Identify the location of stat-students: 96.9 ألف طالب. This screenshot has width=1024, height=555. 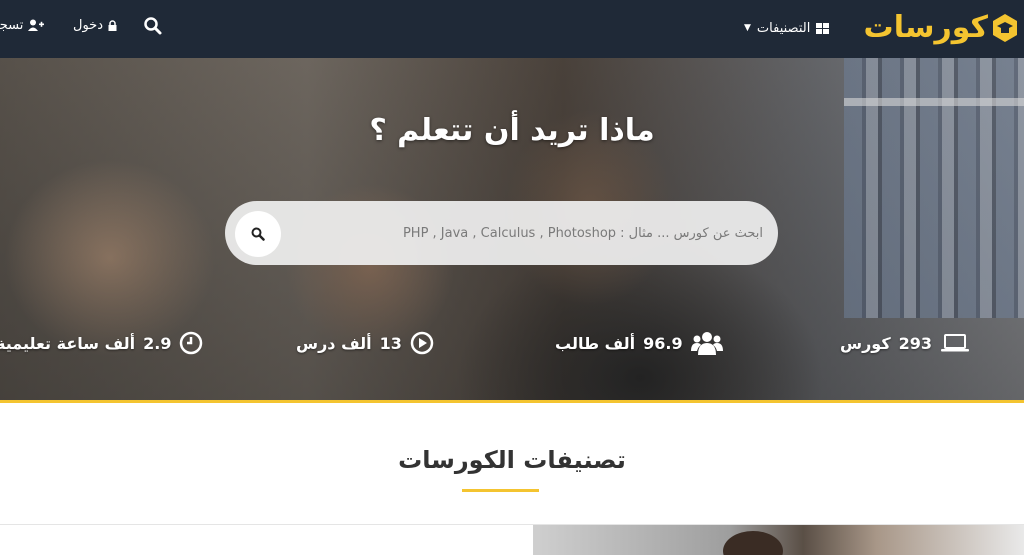
(639, 343).